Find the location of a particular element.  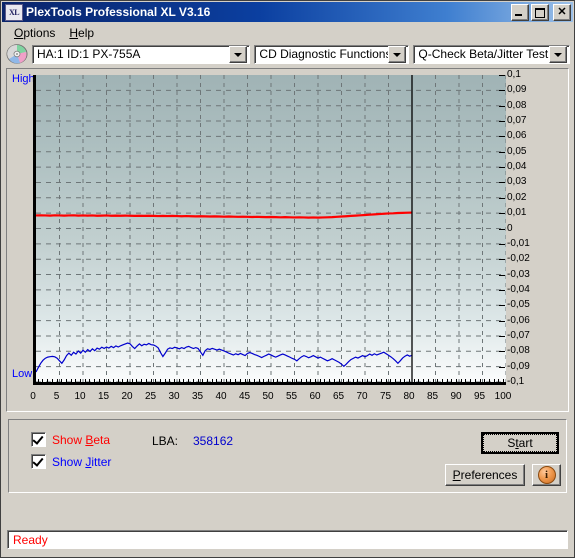

x-axis-tick-label: 45 is located at coordinates (244, 396).